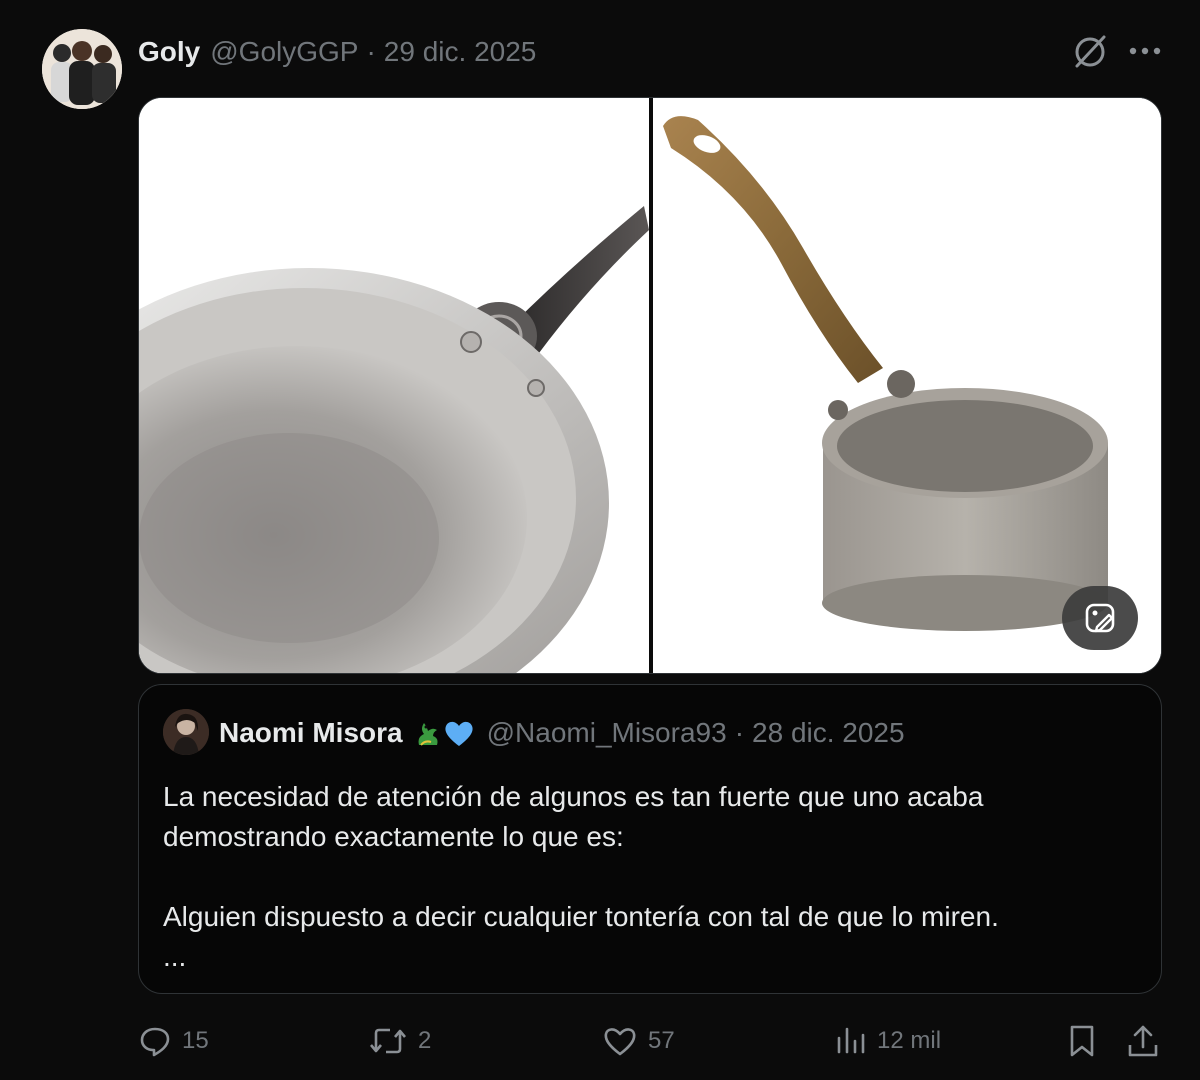 The width and height of the screenshot is (1200, 1080). I want to click on repost-count: 2, so click(425, 1040).